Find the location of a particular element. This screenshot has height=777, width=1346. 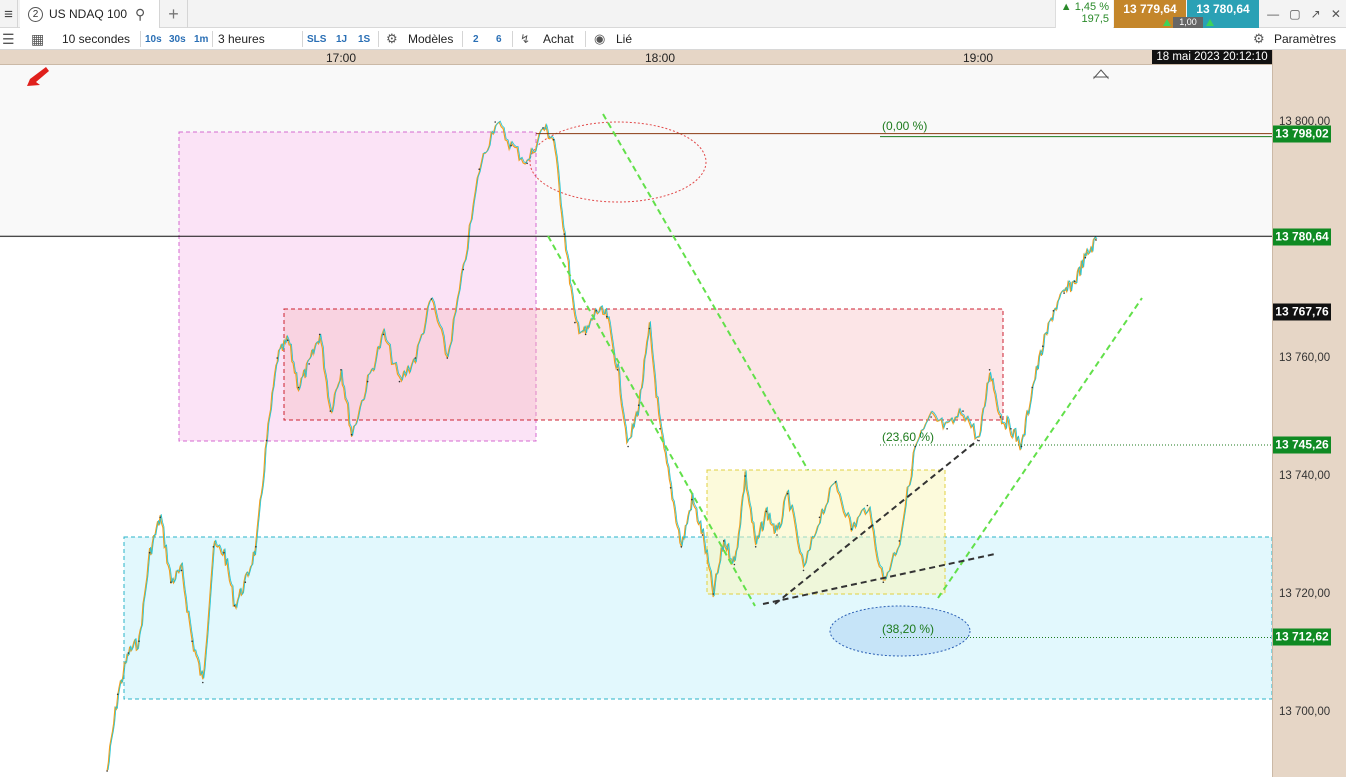

settings-icon: ⚙ is located at coordinates (1259, 39).